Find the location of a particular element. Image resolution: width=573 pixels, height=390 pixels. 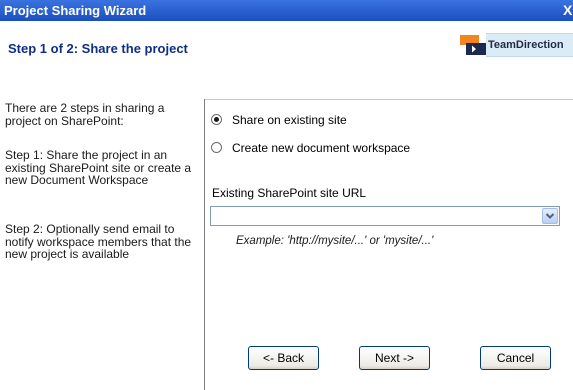

teamdirection-logo: TeamDirection is located at coordinates (516, 45).